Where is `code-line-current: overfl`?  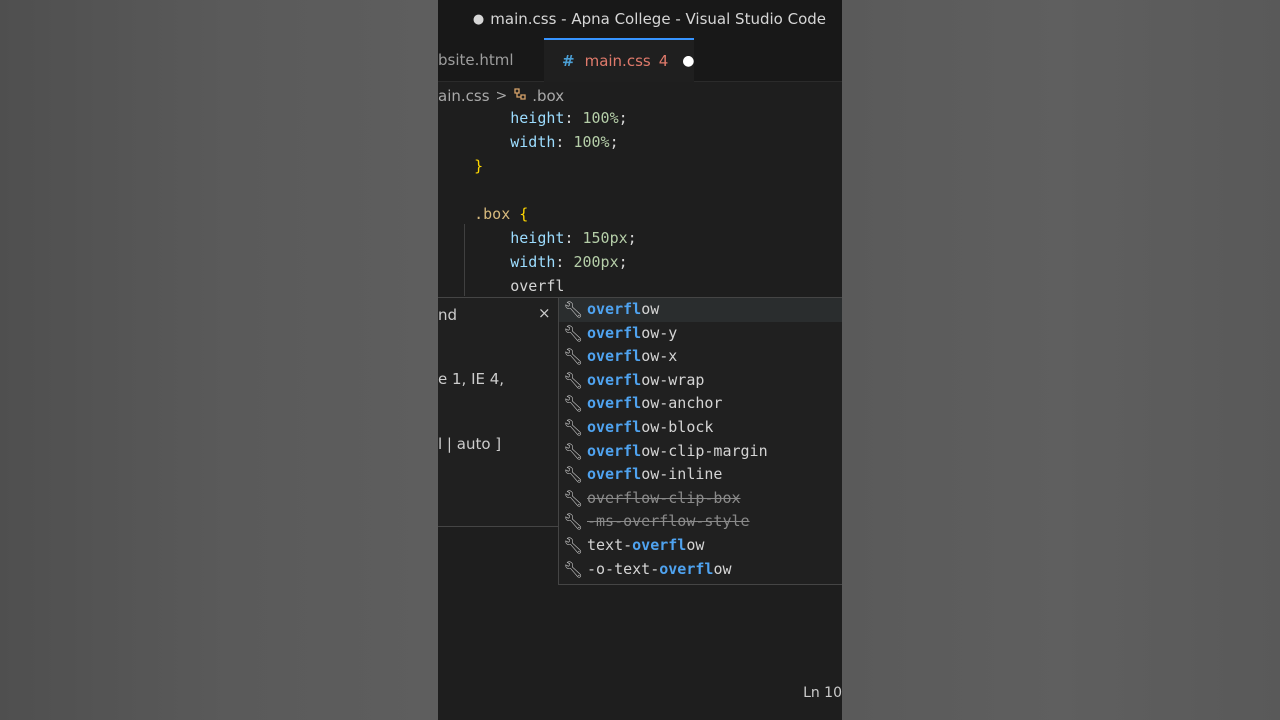
code-line-current: overfl is located at coordinates (537, 286).